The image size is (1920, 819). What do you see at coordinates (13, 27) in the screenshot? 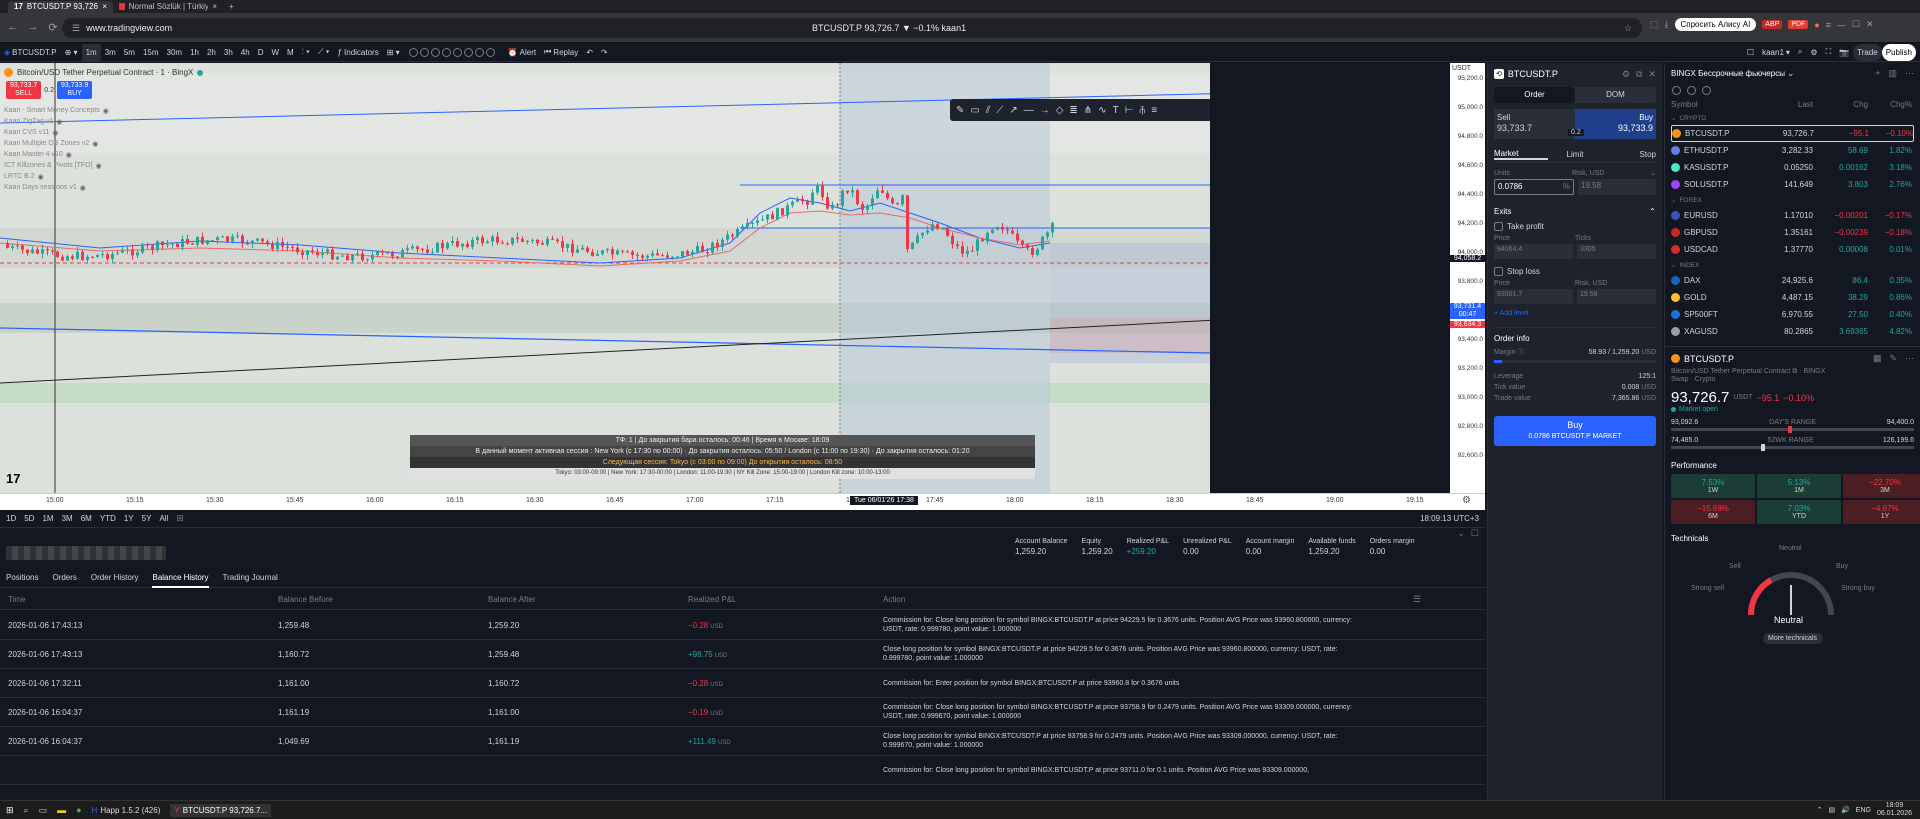
I see `back-icon: ←` at bounding box center [13, 27].